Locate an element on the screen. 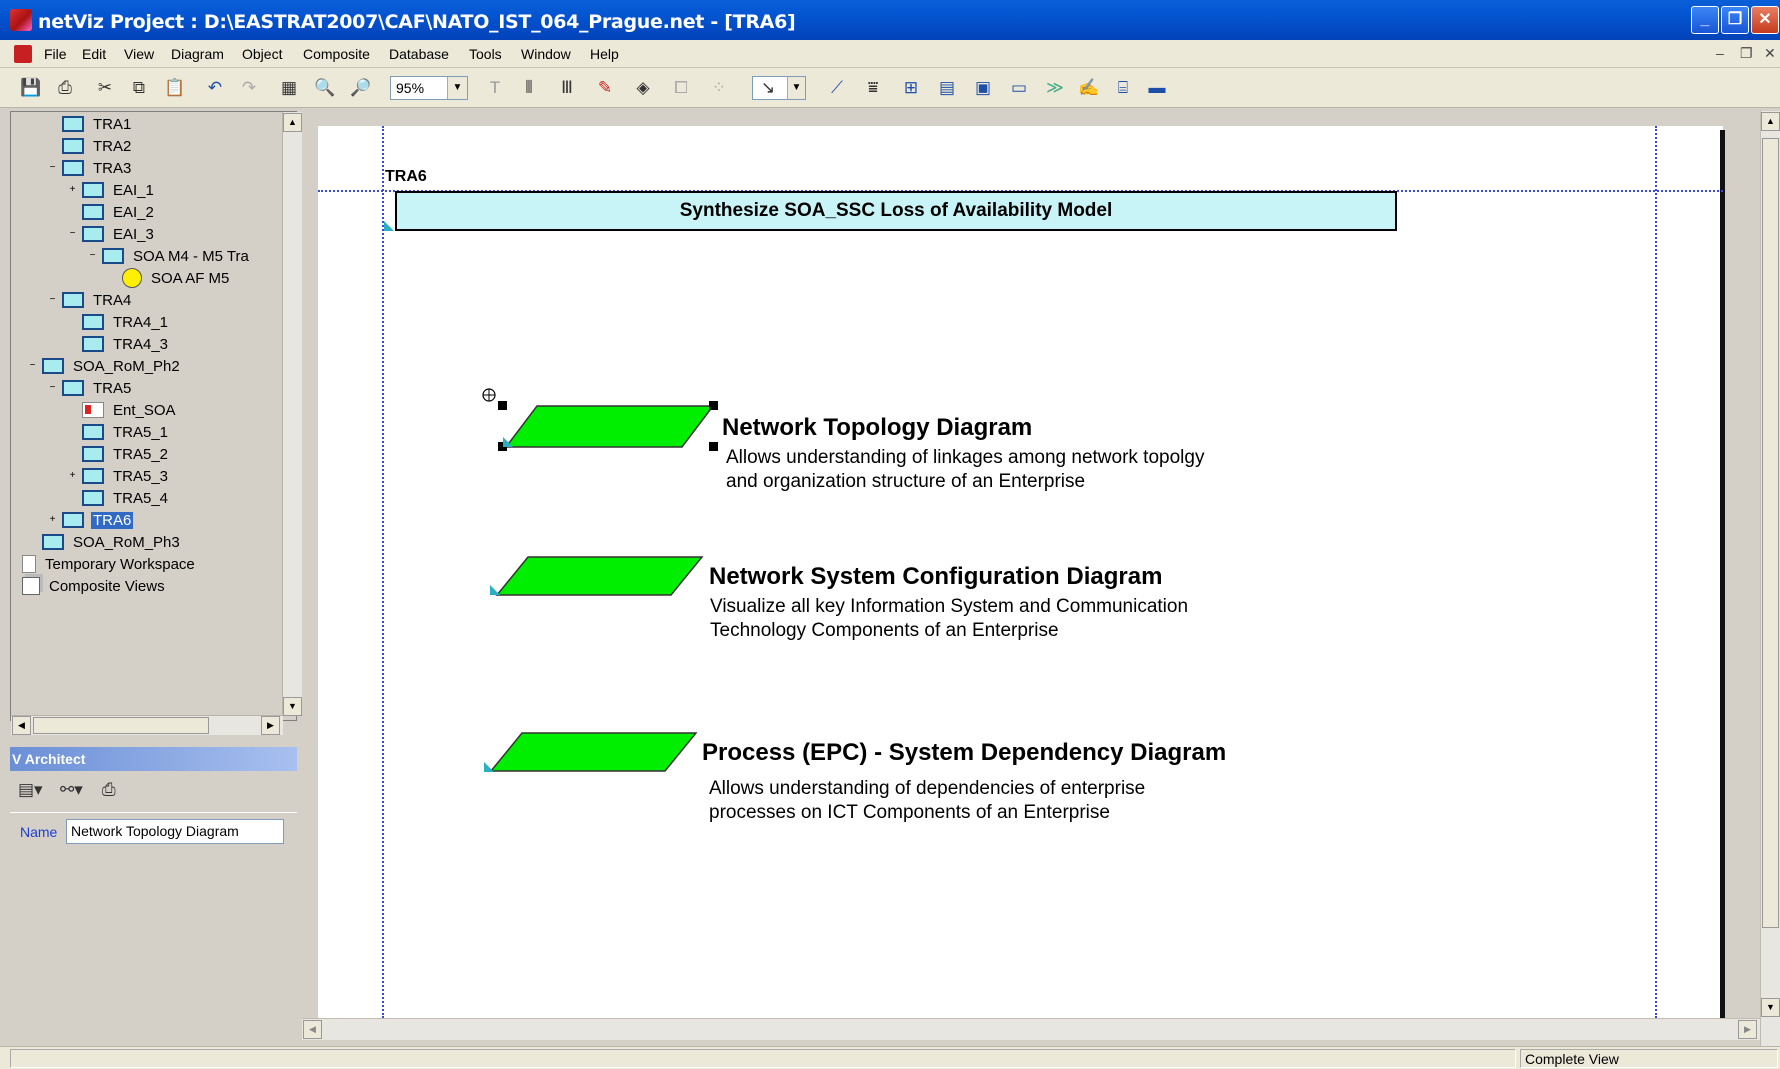 This screenshot has width=1780, height=1069. item-title: Network Topology Diagram is located at coordinates (877, 428).